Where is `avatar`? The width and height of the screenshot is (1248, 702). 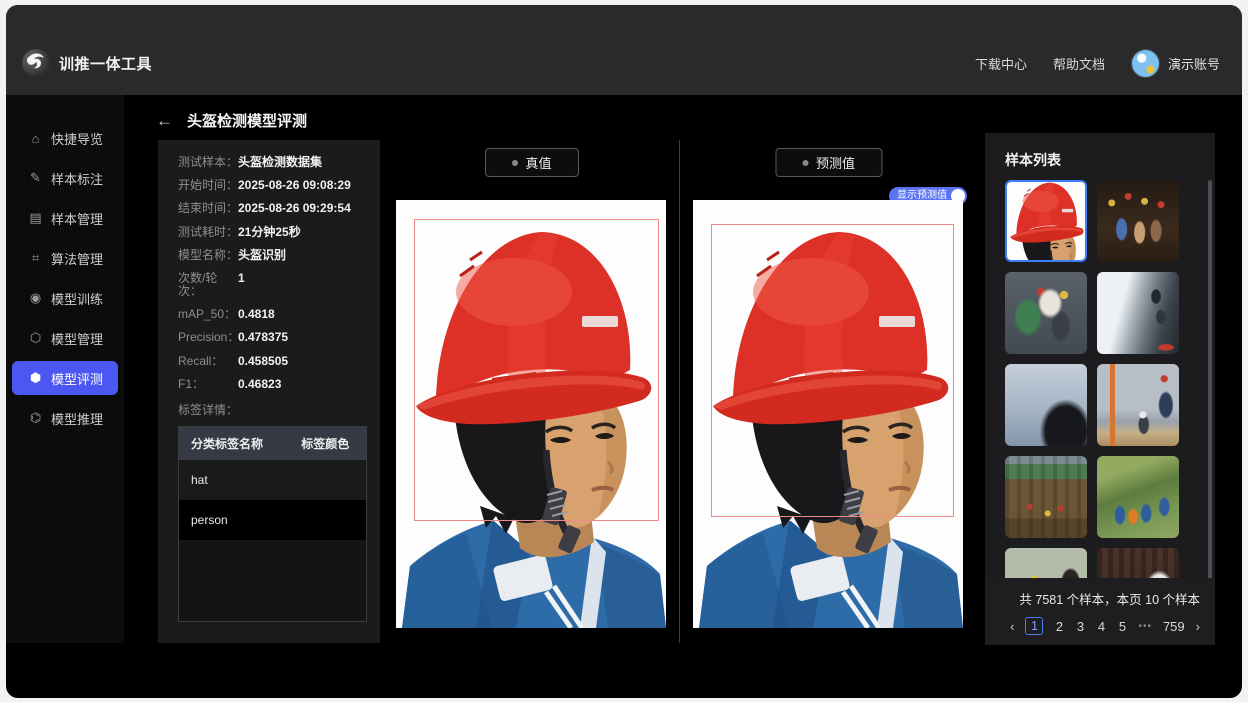
avatar is located at coordinates (1145, 63).